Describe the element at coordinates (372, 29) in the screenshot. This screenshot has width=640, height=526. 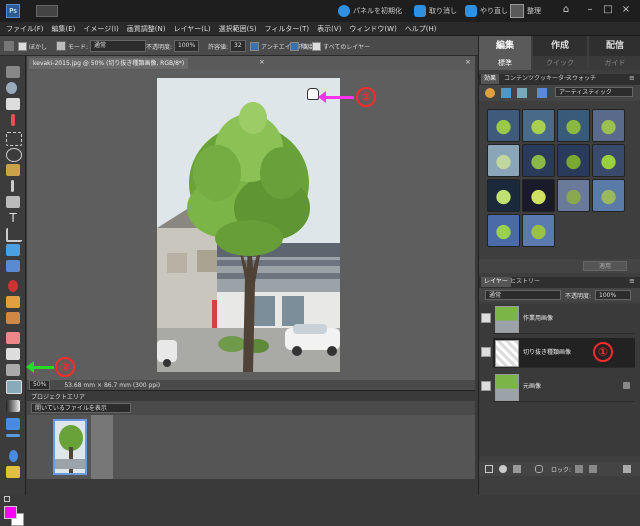
I see `menu-window: ウィンドウ(W)` at that location.